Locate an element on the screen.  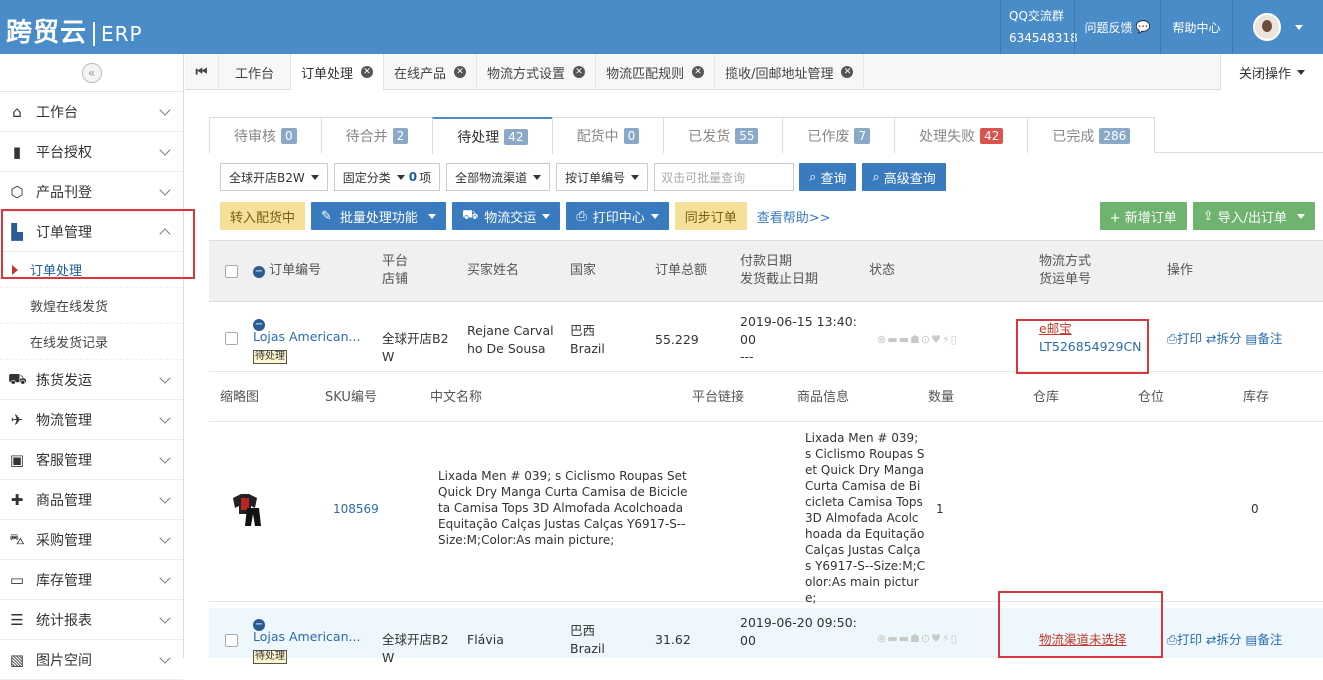
collapse-all-icon: − is located at coordinates (259, 272).